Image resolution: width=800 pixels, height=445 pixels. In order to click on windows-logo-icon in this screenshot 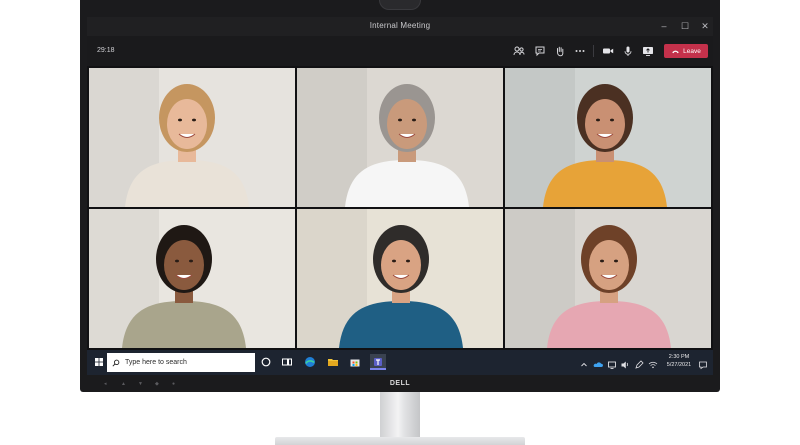, I will do `click(99, 362)`.